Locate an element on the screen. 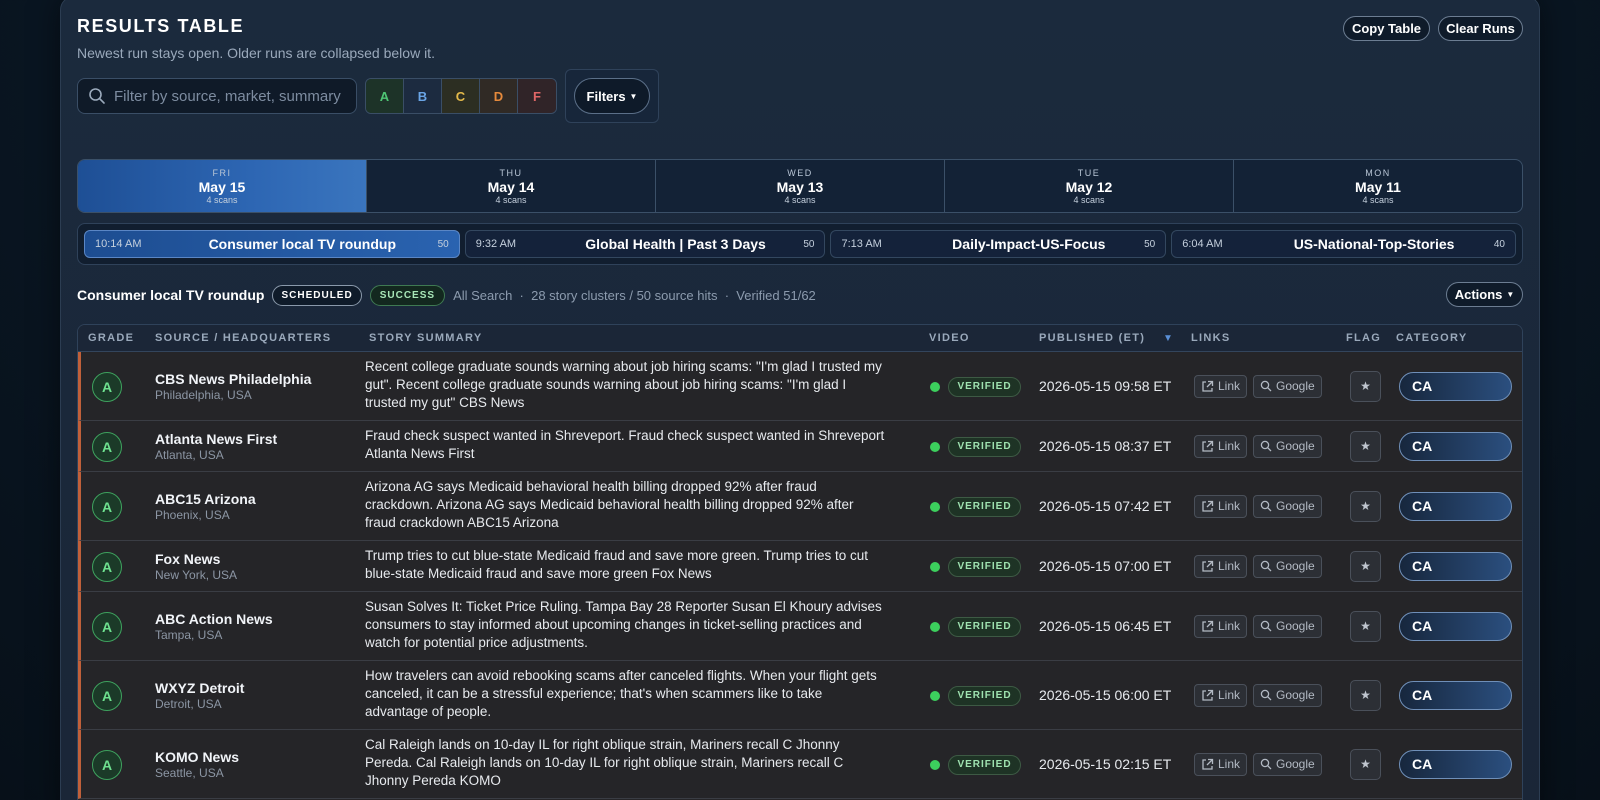  col-grade: GRADE is located at coordinates (111, 338).